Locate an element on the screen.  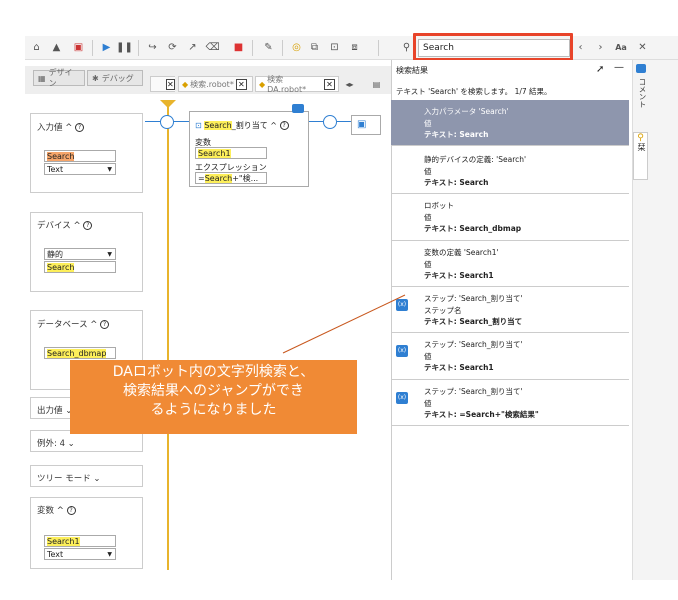
frame-icon: ⧉ is located at coordinates (314, 47).